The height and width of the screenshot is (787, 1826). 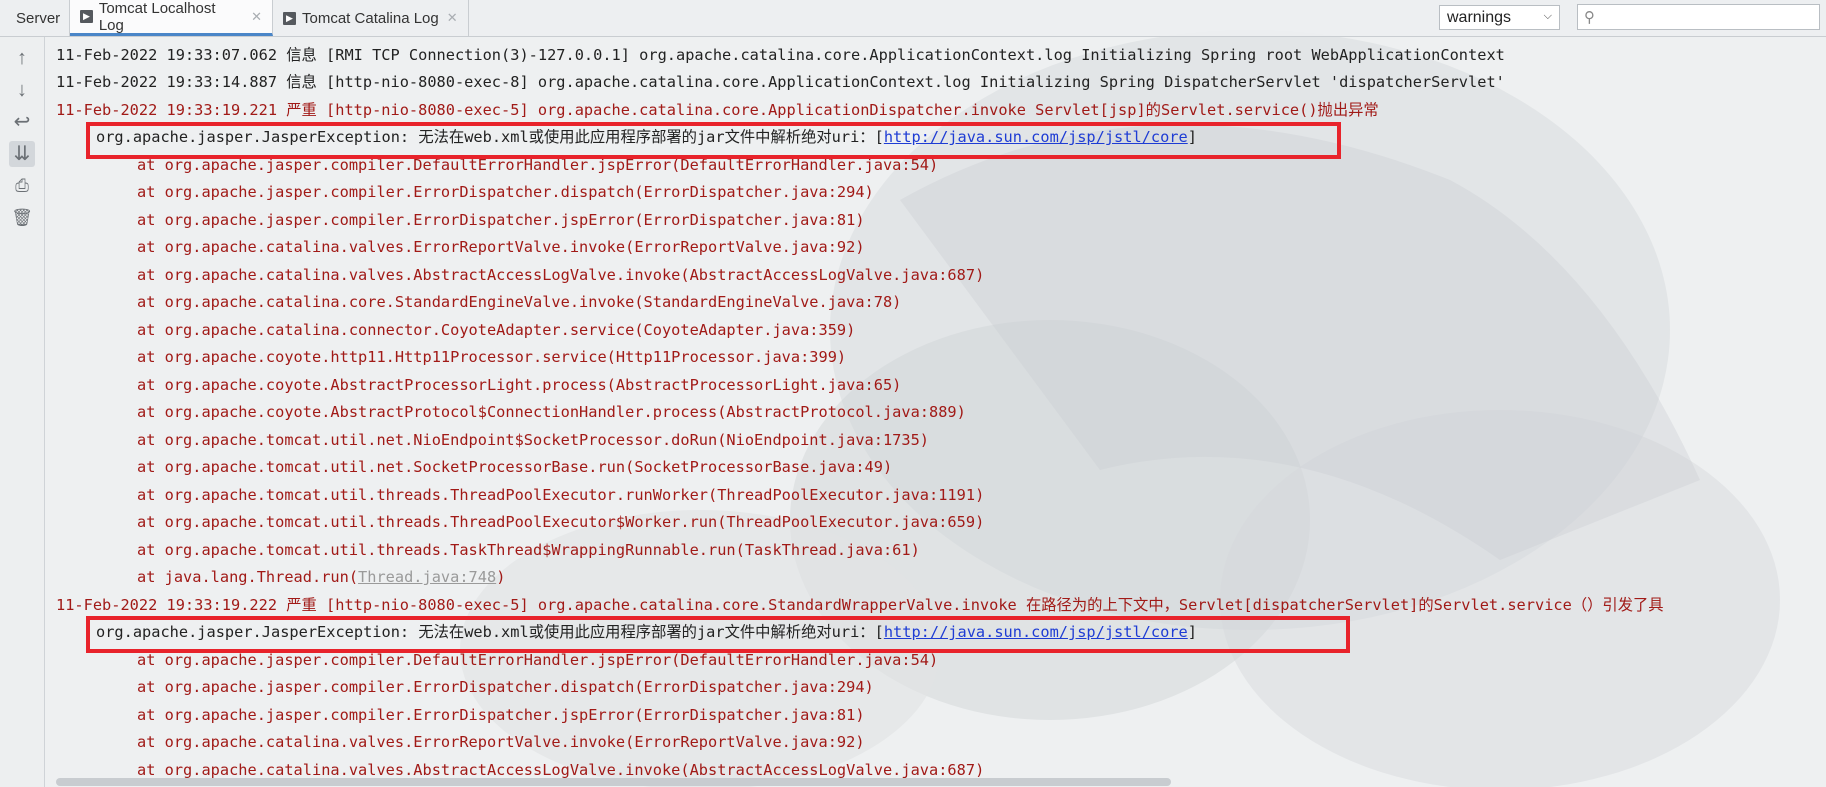 I want to click on filter-selected-value: warnings, so click(x=1479, y=17).